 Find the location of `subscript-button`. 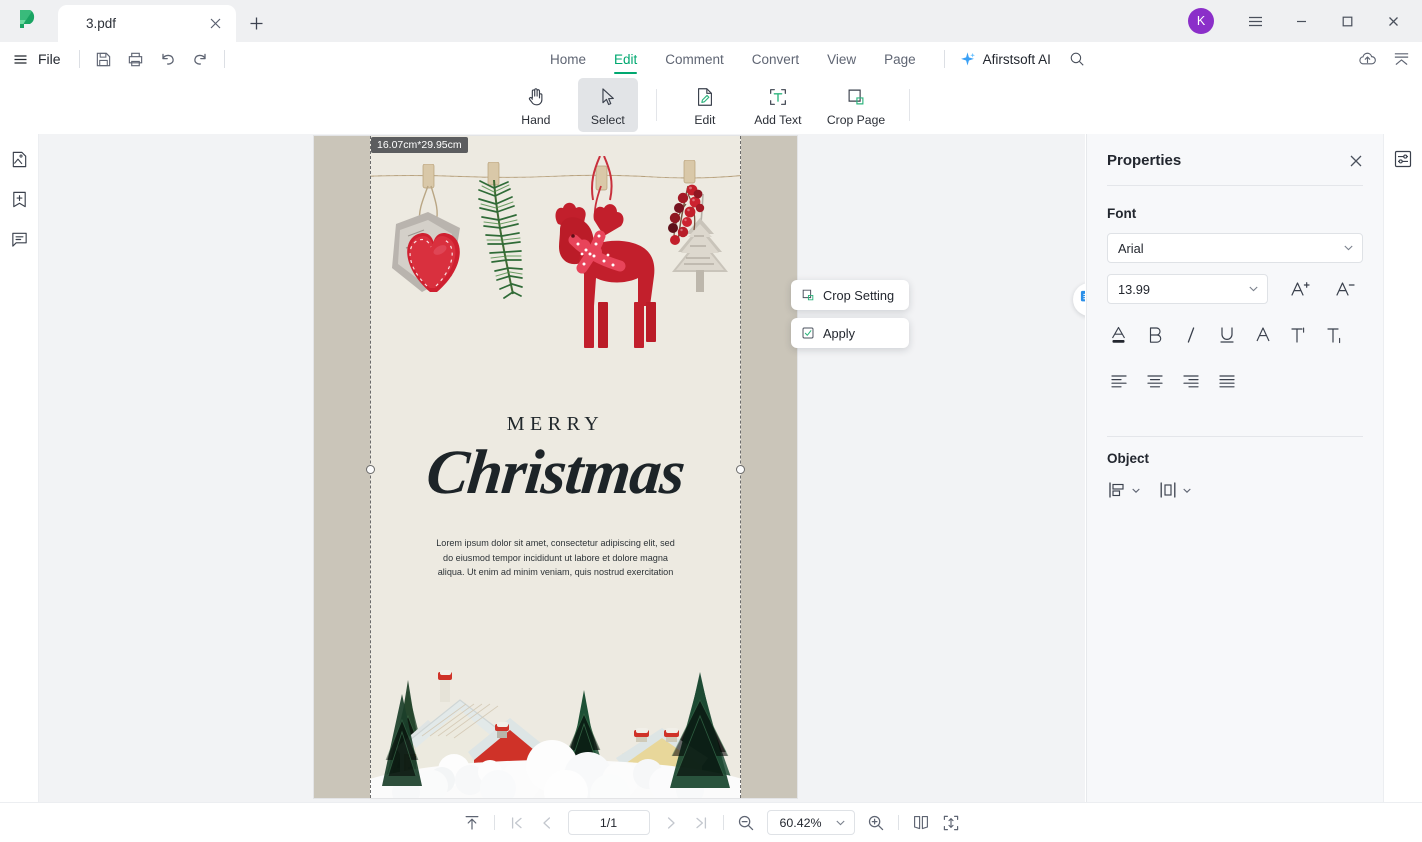

subscript-button is located at coordinates (1335, 335).